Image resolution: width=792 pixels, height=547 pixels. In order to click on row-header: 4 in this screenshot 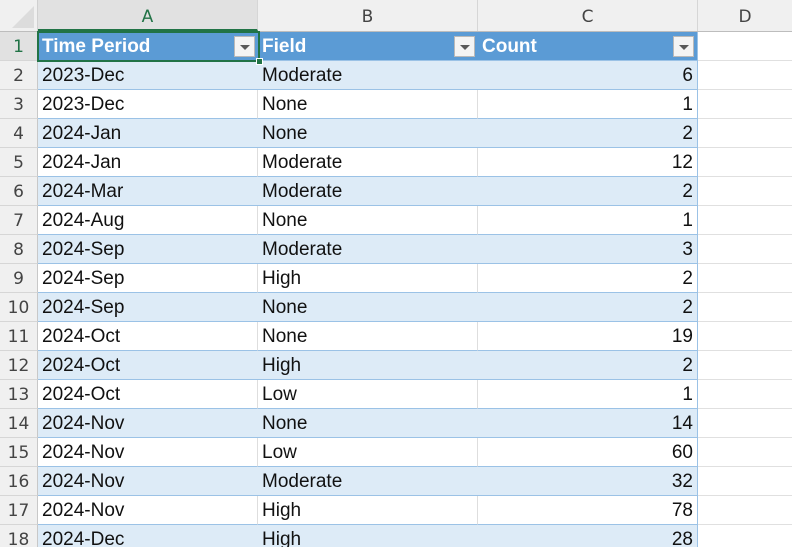, I will do `click(19, 133)`.